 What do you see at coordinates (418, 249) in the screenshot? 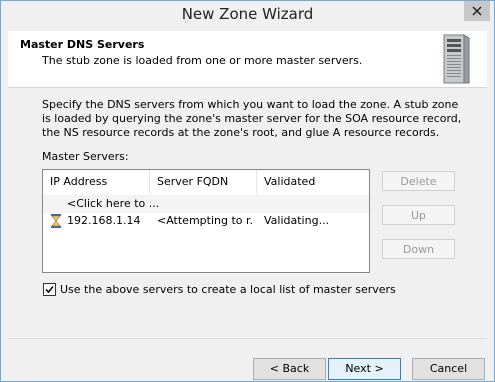
I see `down-button: Down` at bounding box center [418, 249].